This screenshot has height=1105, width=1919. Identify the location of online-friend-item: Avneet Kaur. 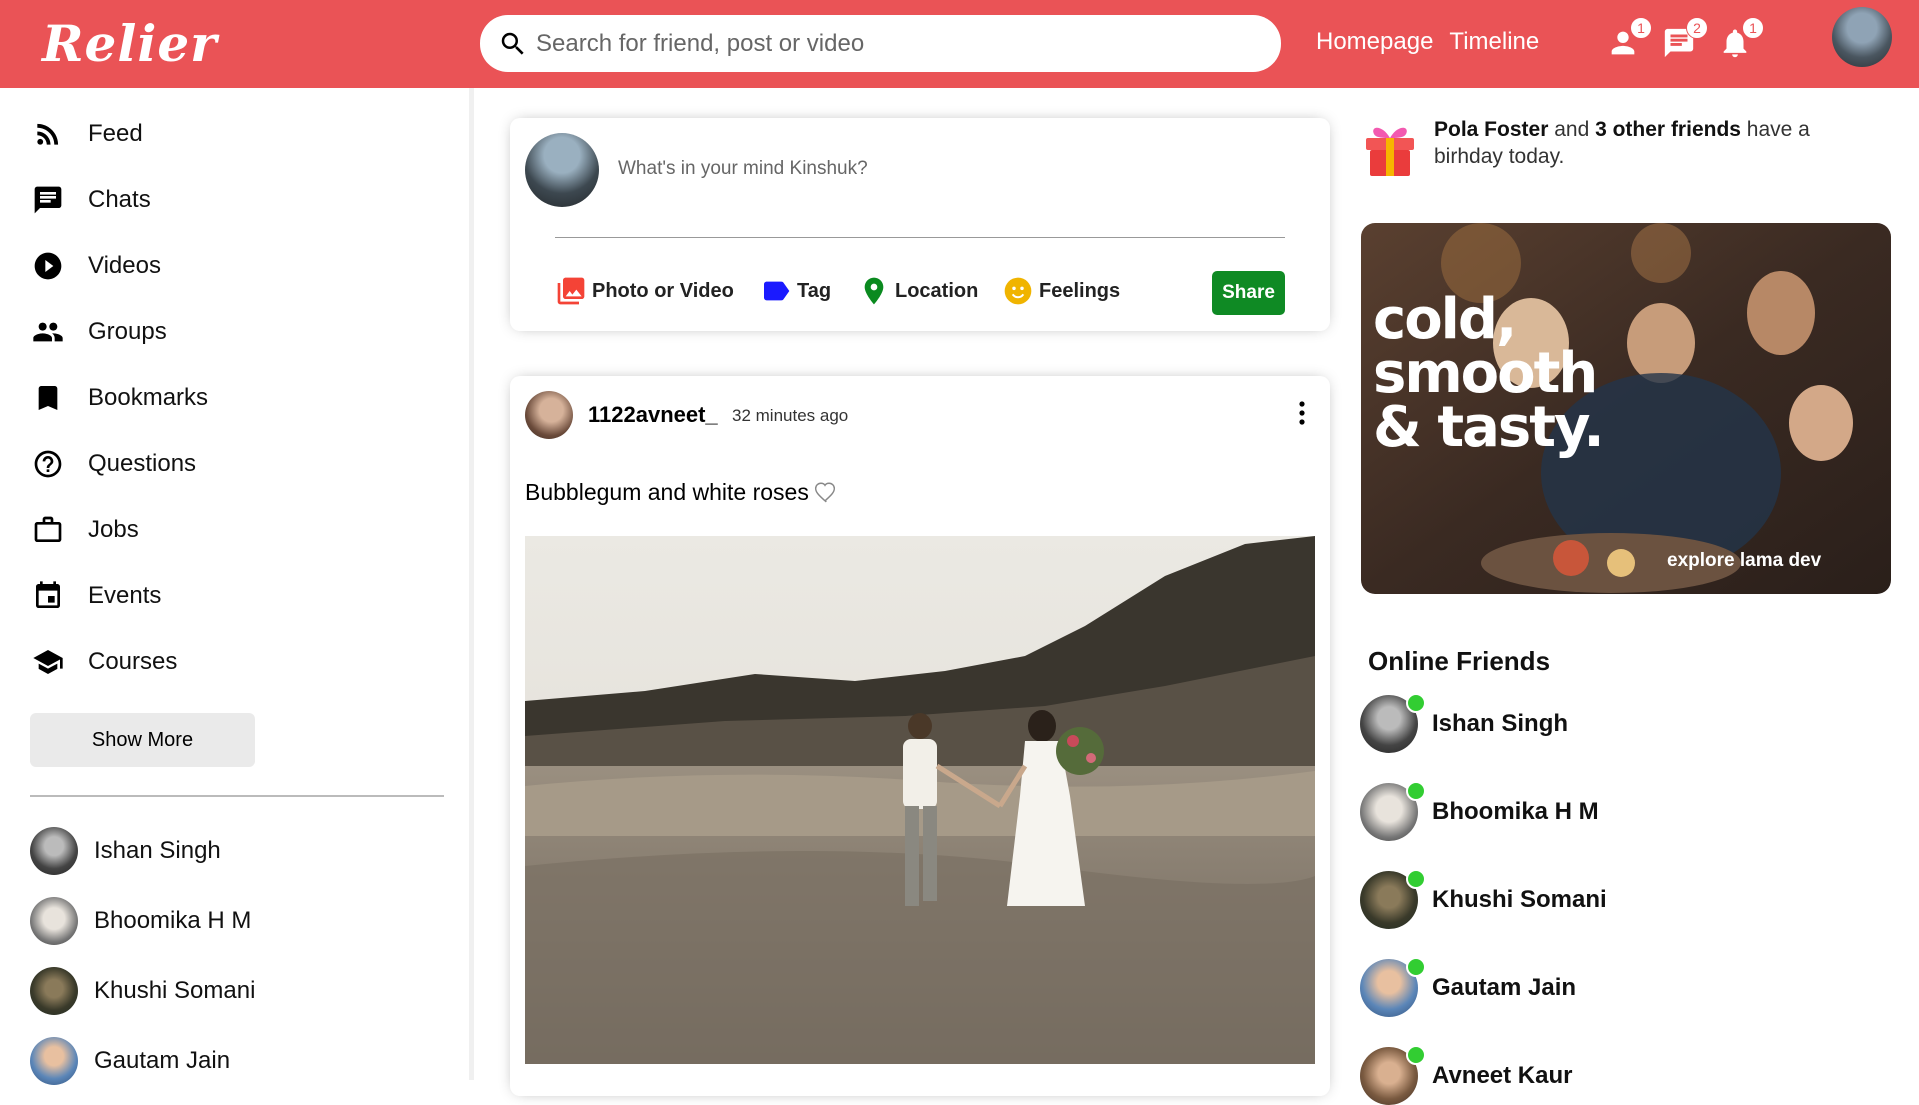
(1466, 1075).